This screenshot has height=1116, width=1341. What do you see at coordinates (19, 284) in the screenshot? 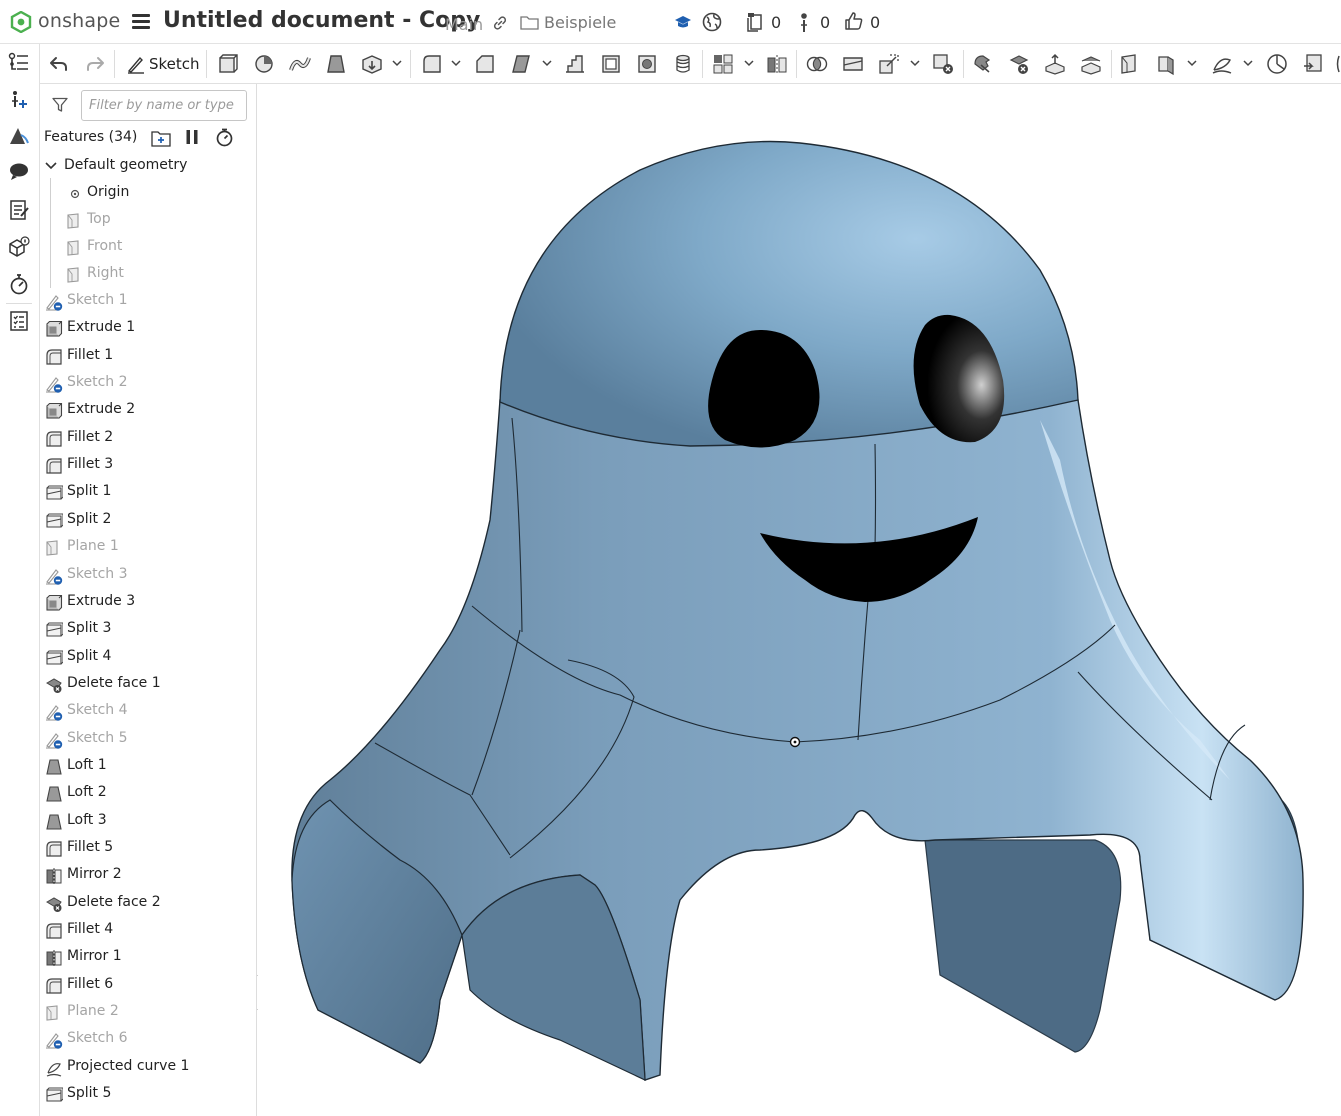
I see `timer-icon` at bounding box center [19, 284].